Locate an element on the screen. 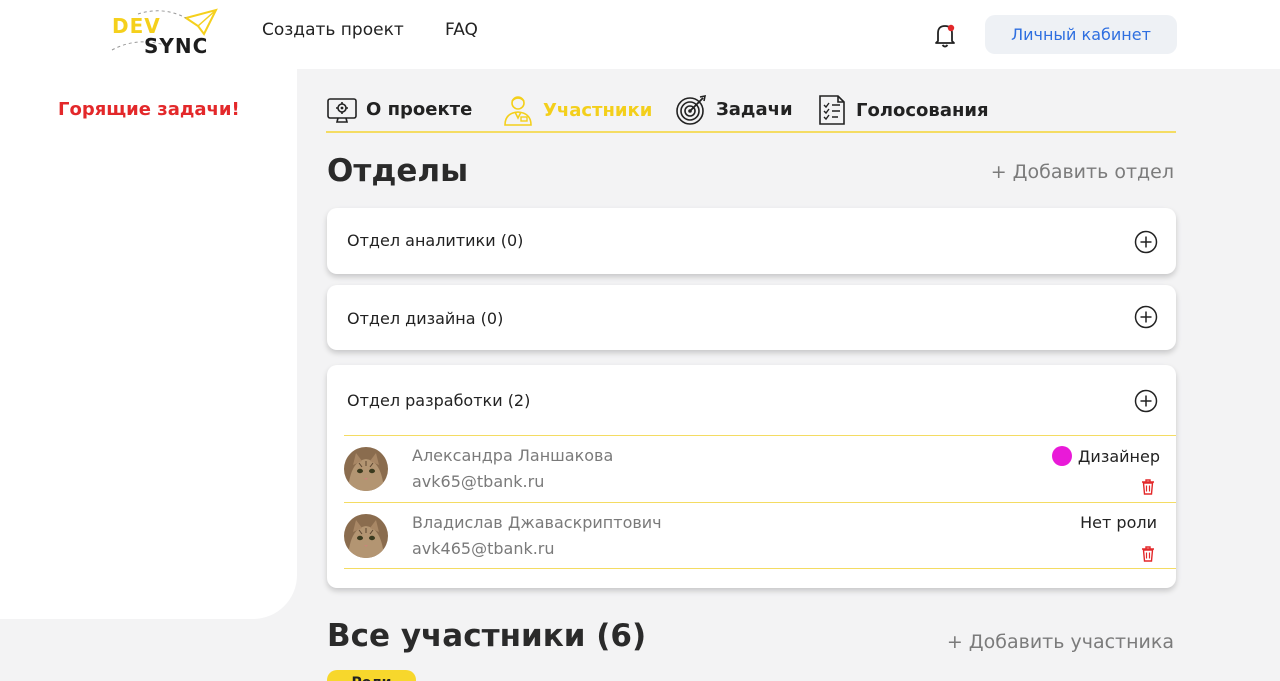 This screenshot has height=681, width=1280. department-card-design: Отдел дизайна (0) is located at coordinates (751, 317).